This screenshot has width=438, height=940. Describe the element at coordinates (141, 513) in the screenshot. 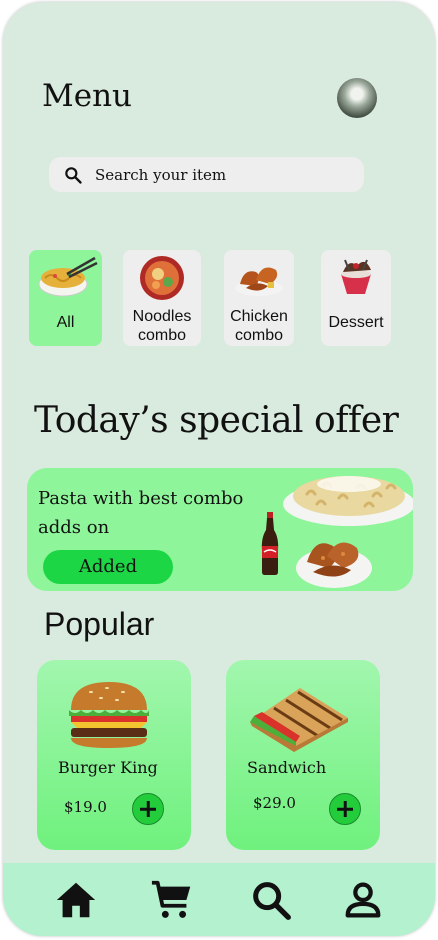

I see `offer-description: Pasta with best combo adds on` at that location.